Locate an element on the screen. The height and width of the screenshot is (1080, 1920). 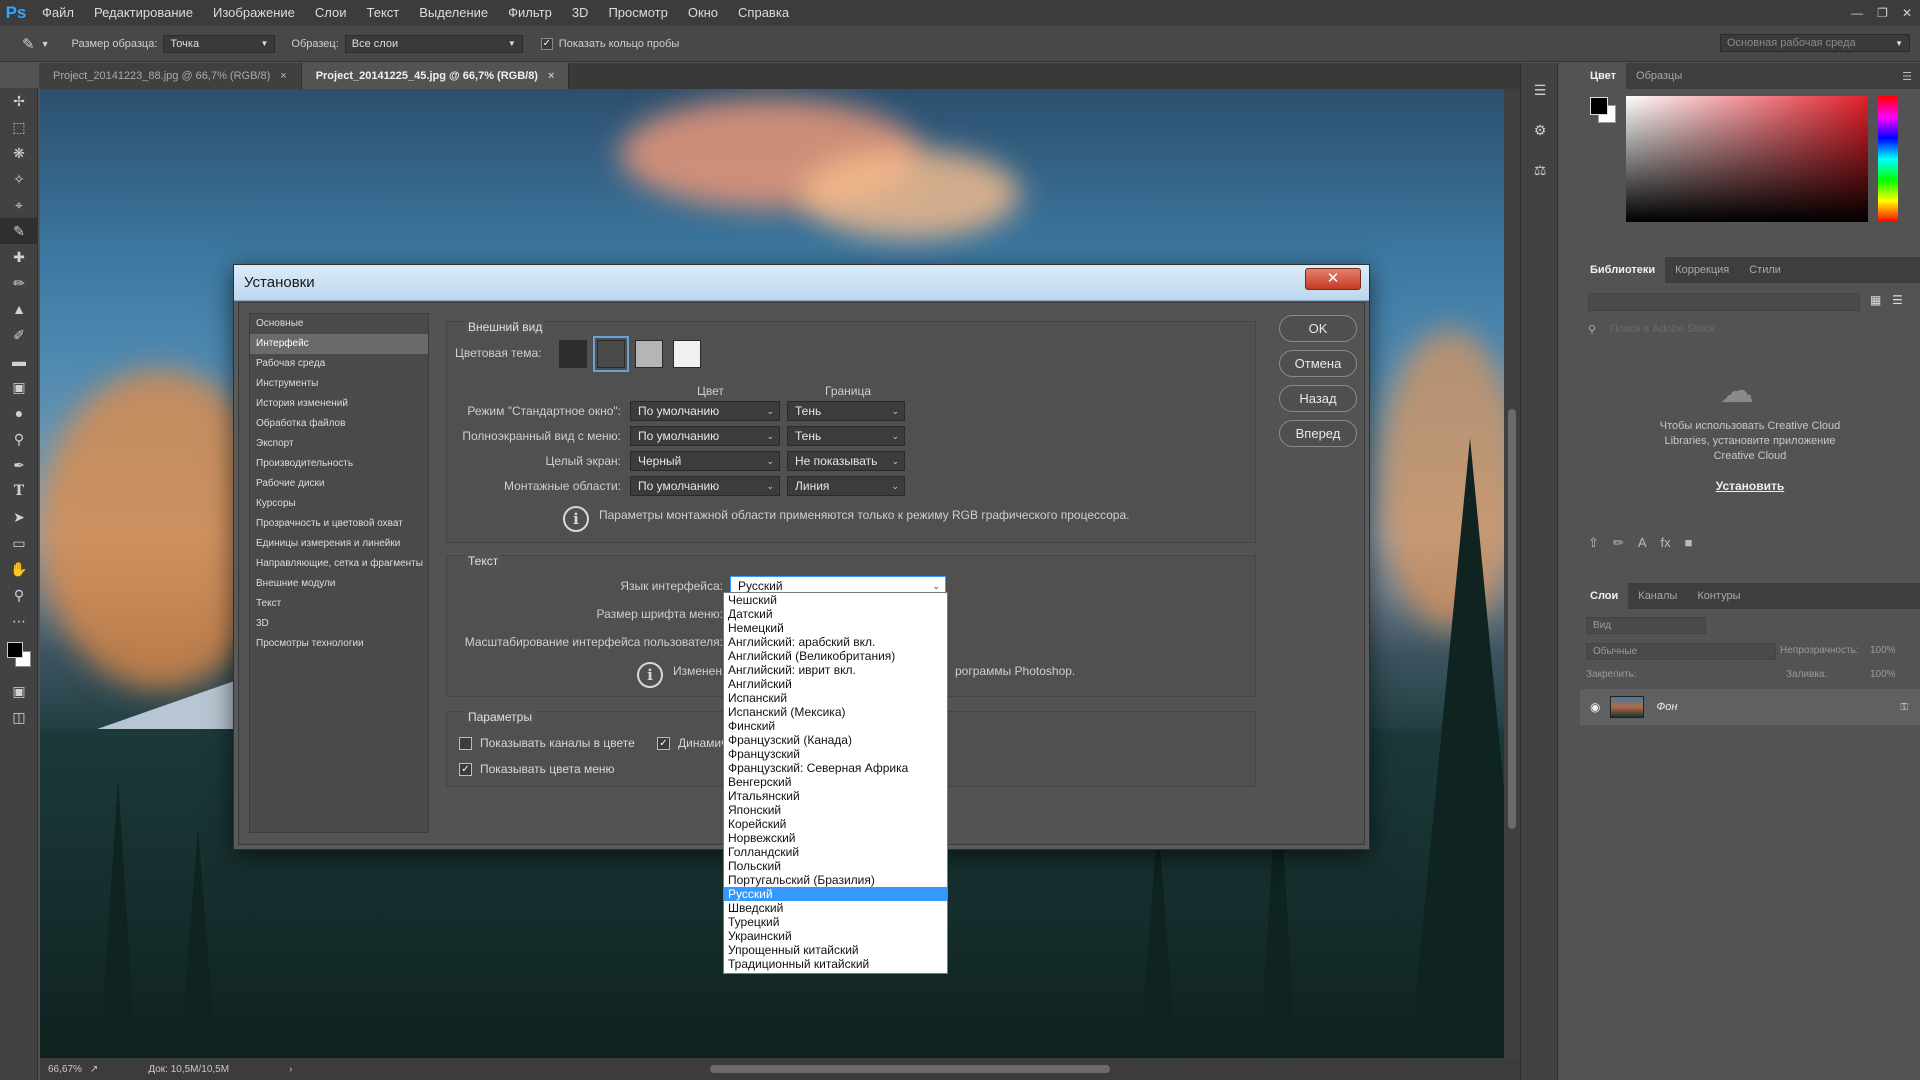
quick-mask-icon: ▣ is located at coordinates (19, 691).